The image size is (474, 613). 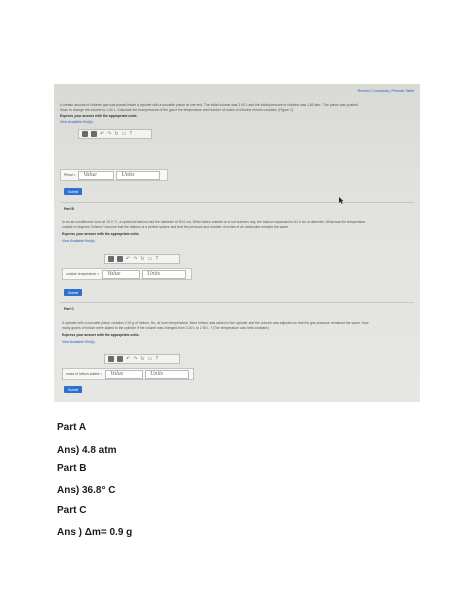 I want to click on mouse-cursor-icon, so click(x=341, y=200).